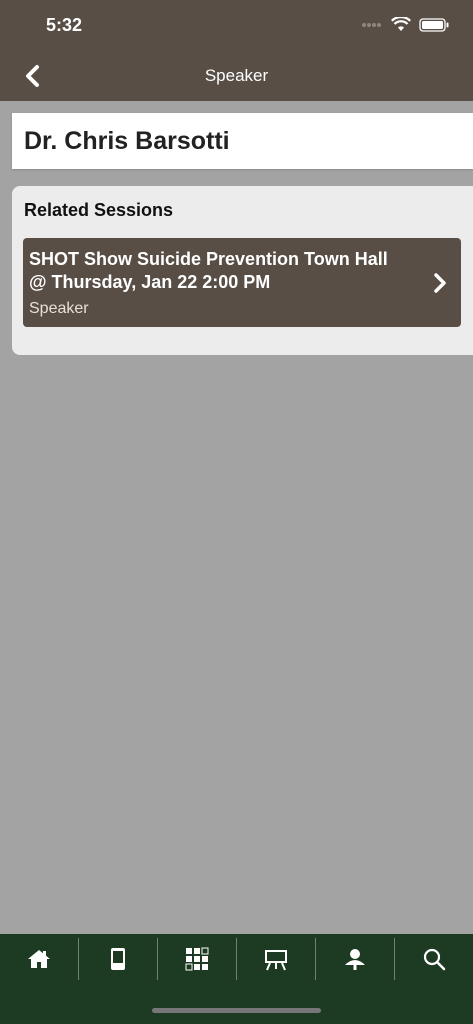  I want to click on search-icon, so click(434, 959).